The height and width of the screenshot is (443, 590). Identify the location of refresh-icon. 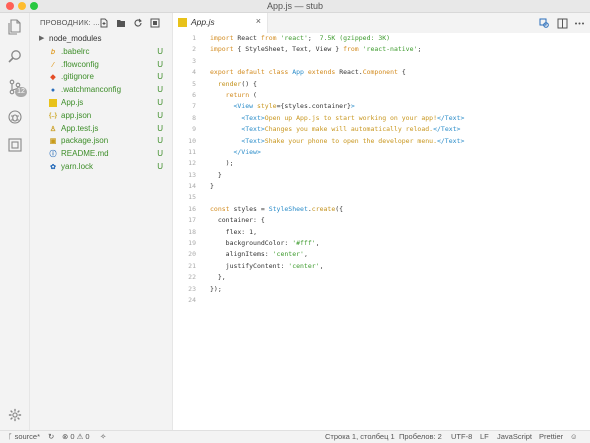
(138, 23).